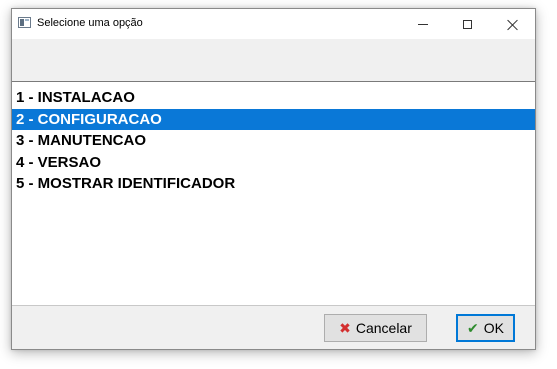  What do you see at coordinates (273, 184) in the screenshot?
I see `list-item-mostrar-identificador: 5 - MOSTRAR IDENTIFICADOR` at bounding box center [273, 184].